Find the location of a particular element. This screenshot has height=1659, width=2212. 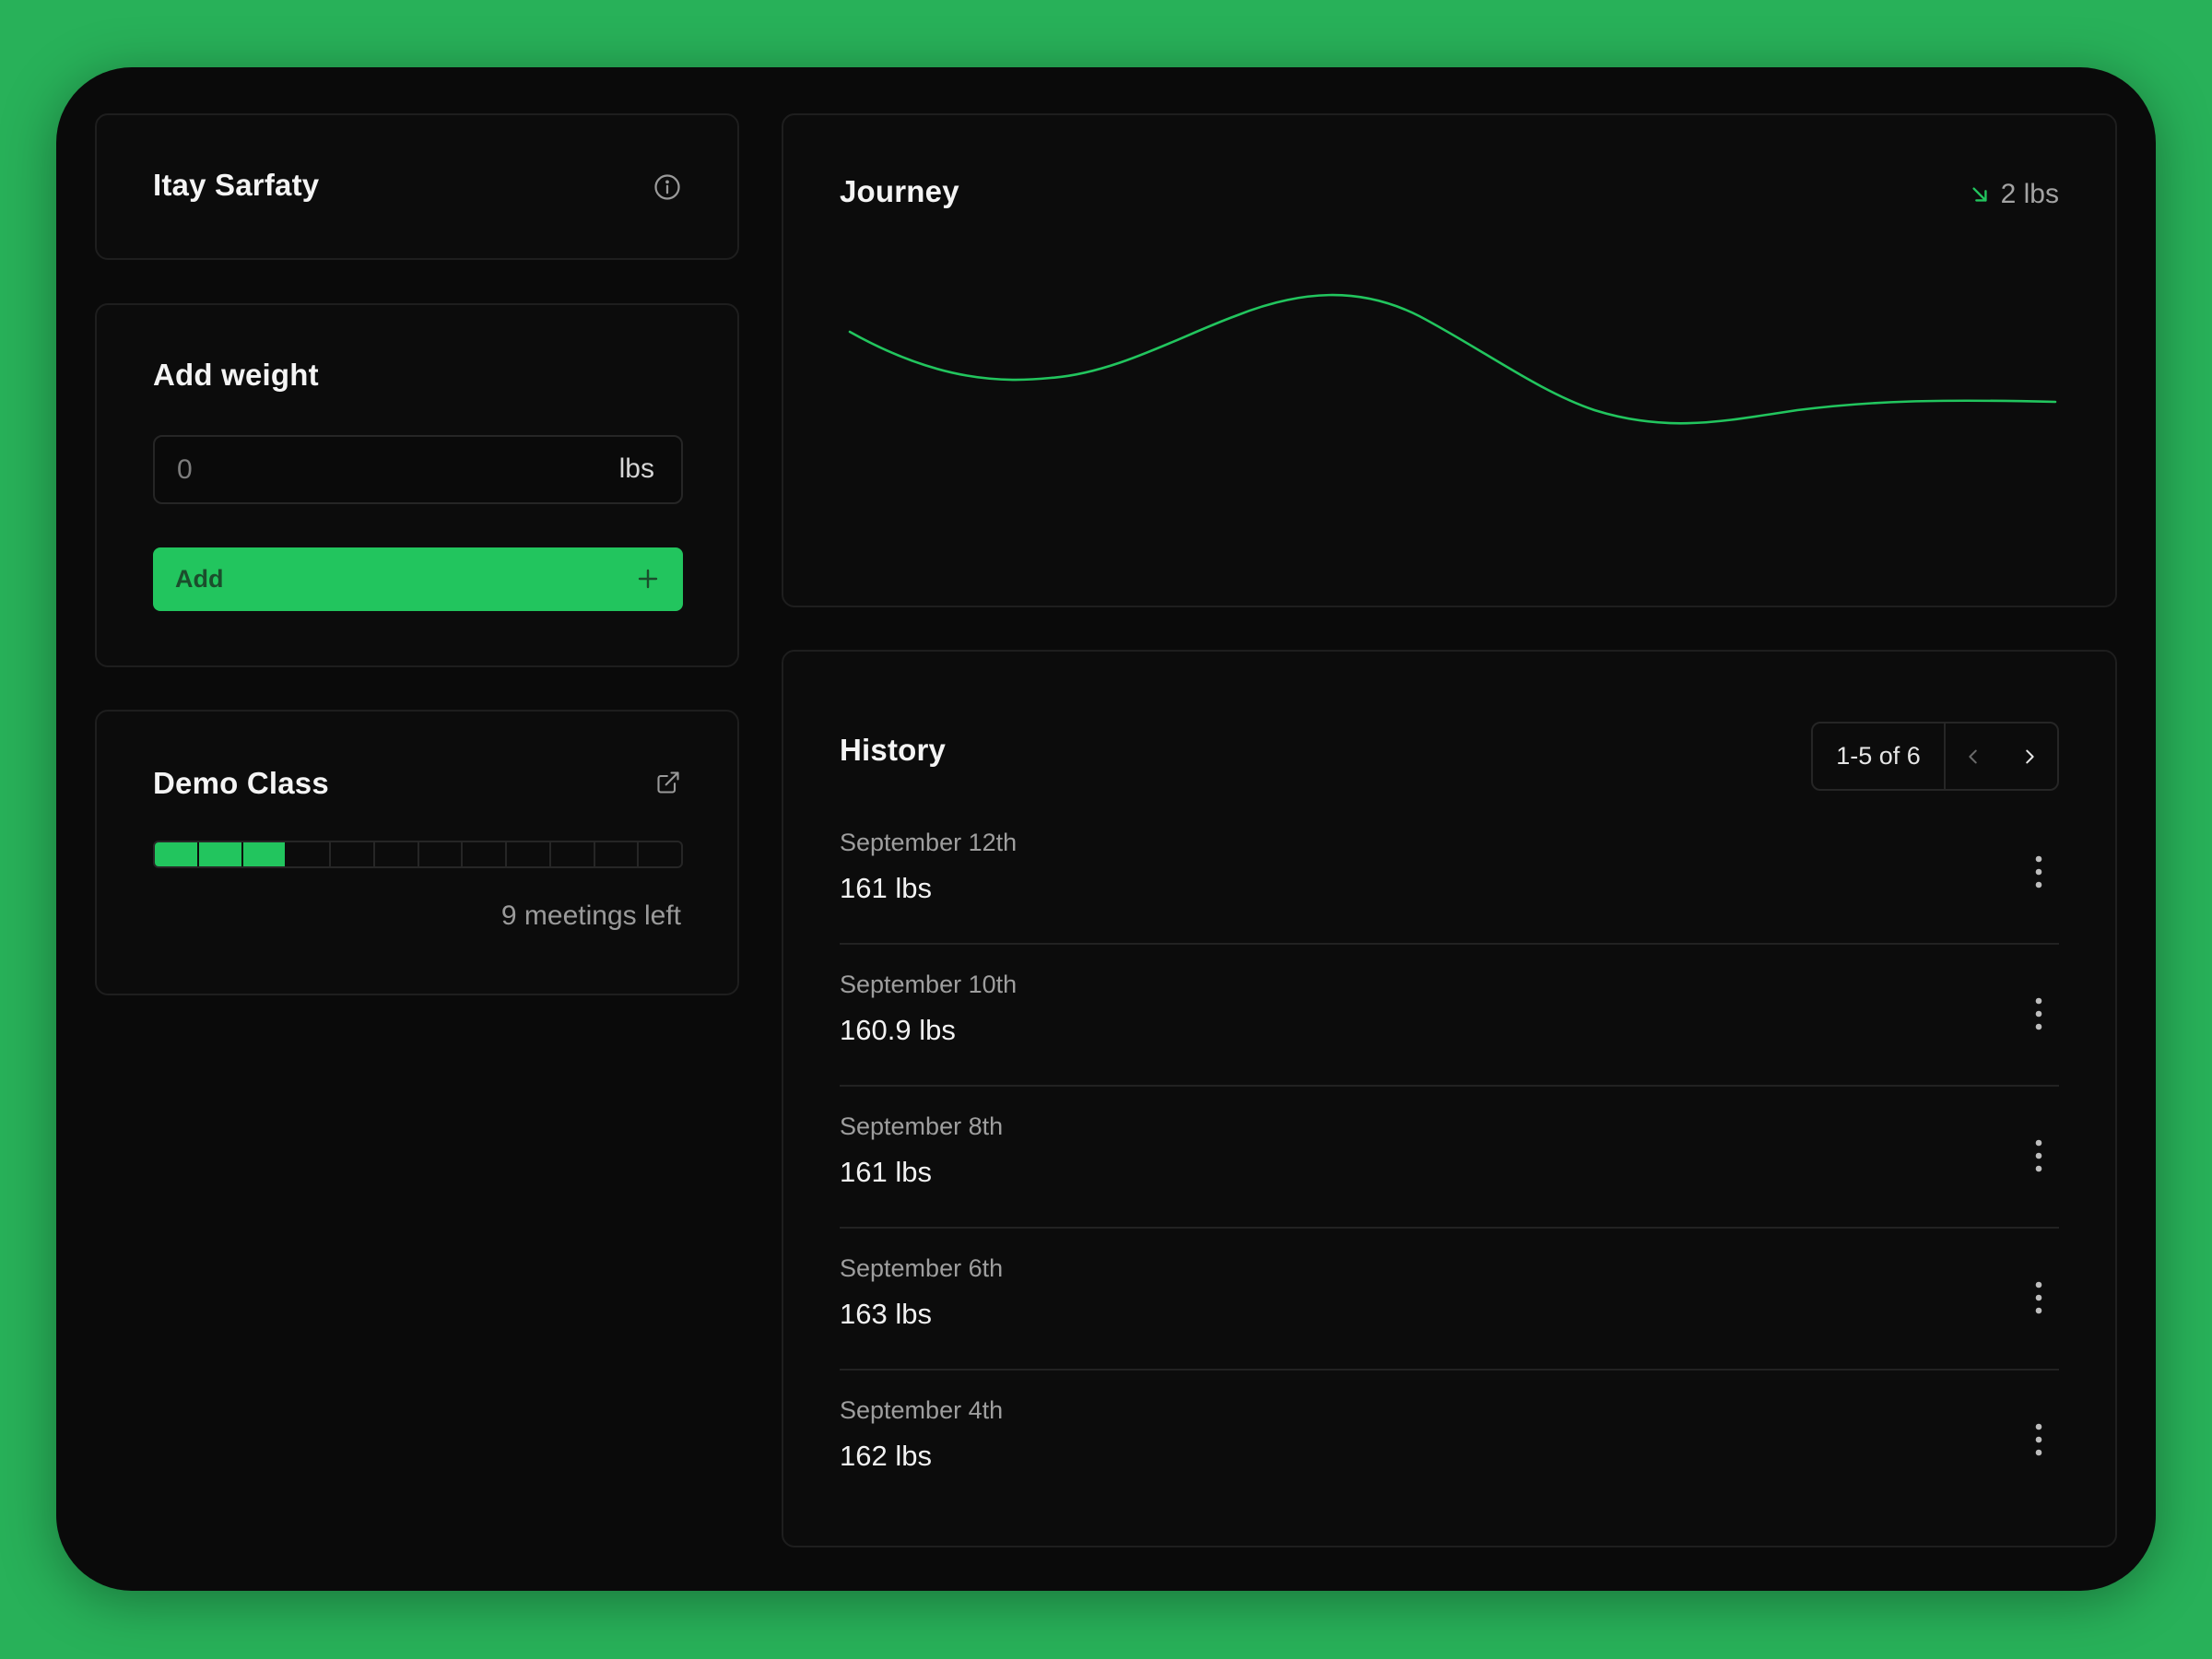

profile-card: Itay Sarfaty is located at coordinates (417, 186).